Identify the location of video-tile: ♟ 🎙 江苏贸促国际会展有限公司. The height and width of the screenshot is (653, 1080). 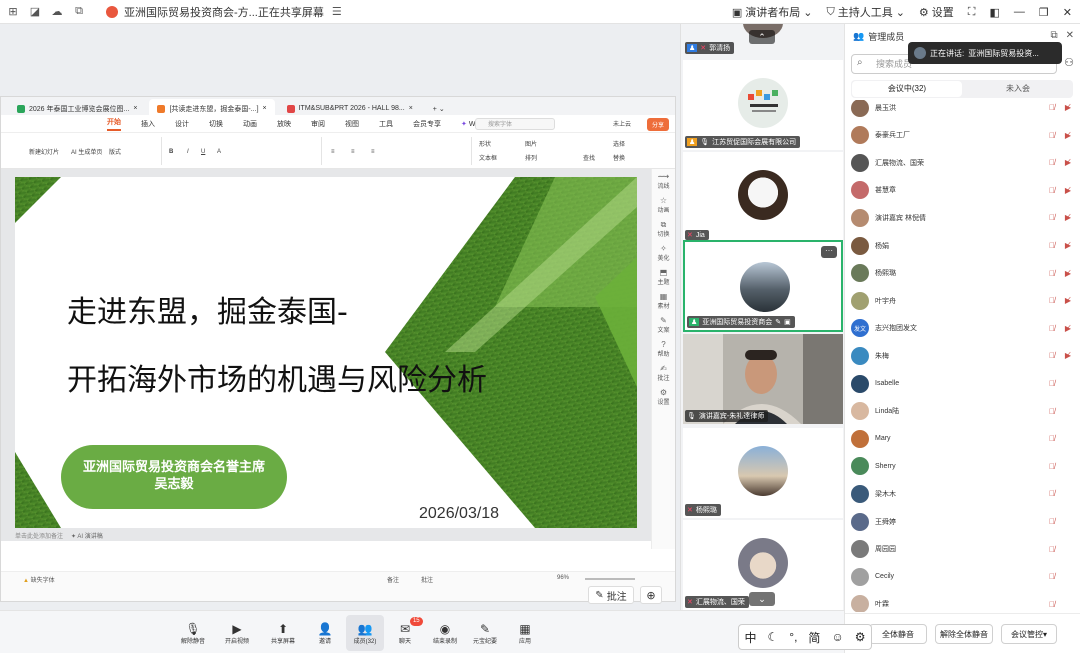
(763, 105).